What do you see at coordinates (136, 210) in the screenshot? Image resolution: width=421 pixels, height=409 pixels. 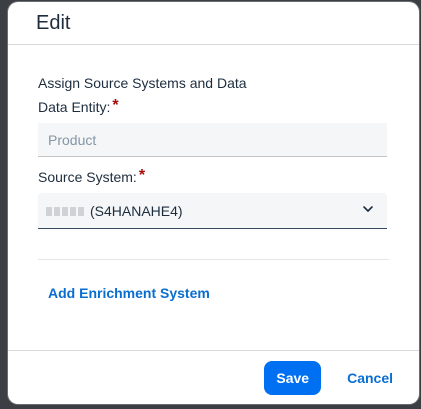 I see `source-system-value: (S4HANAHE4)` at bounding box center [136, 210].